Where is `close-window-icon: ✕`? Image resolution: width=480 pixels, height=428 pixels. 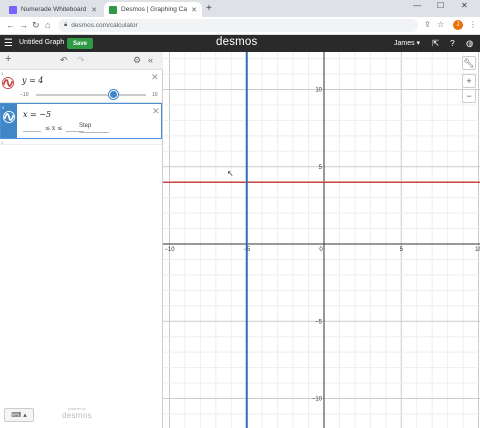 close-window-icon: ✕ is located at coordinates (464, 5).